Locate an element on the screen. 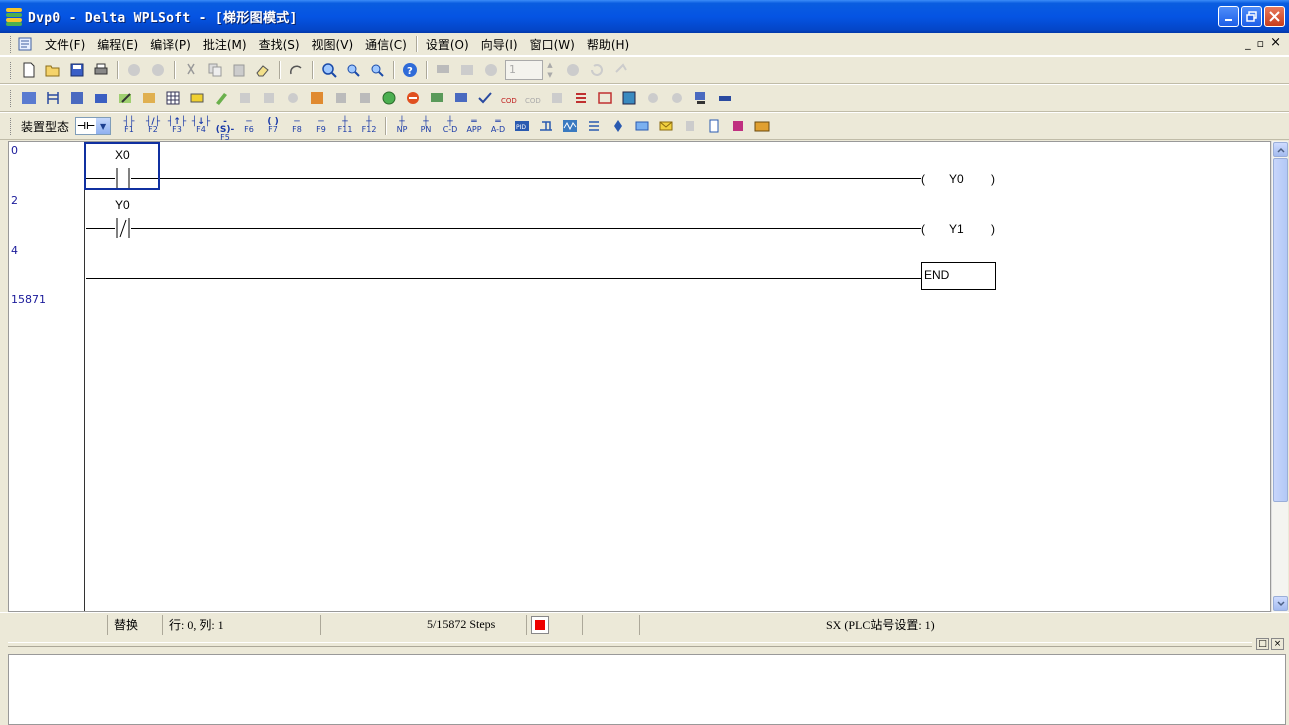  arc-button is located at coordinates (296, 70).